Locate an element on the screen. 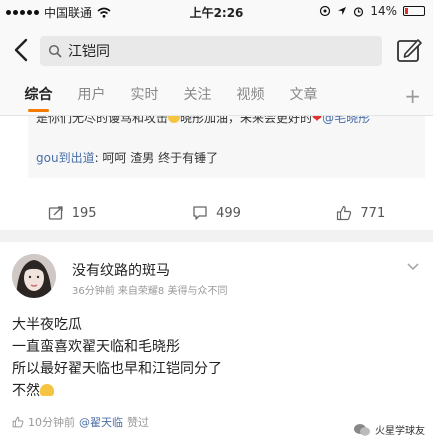  search-query: 江铠同 is located at coordinates (89, 52).